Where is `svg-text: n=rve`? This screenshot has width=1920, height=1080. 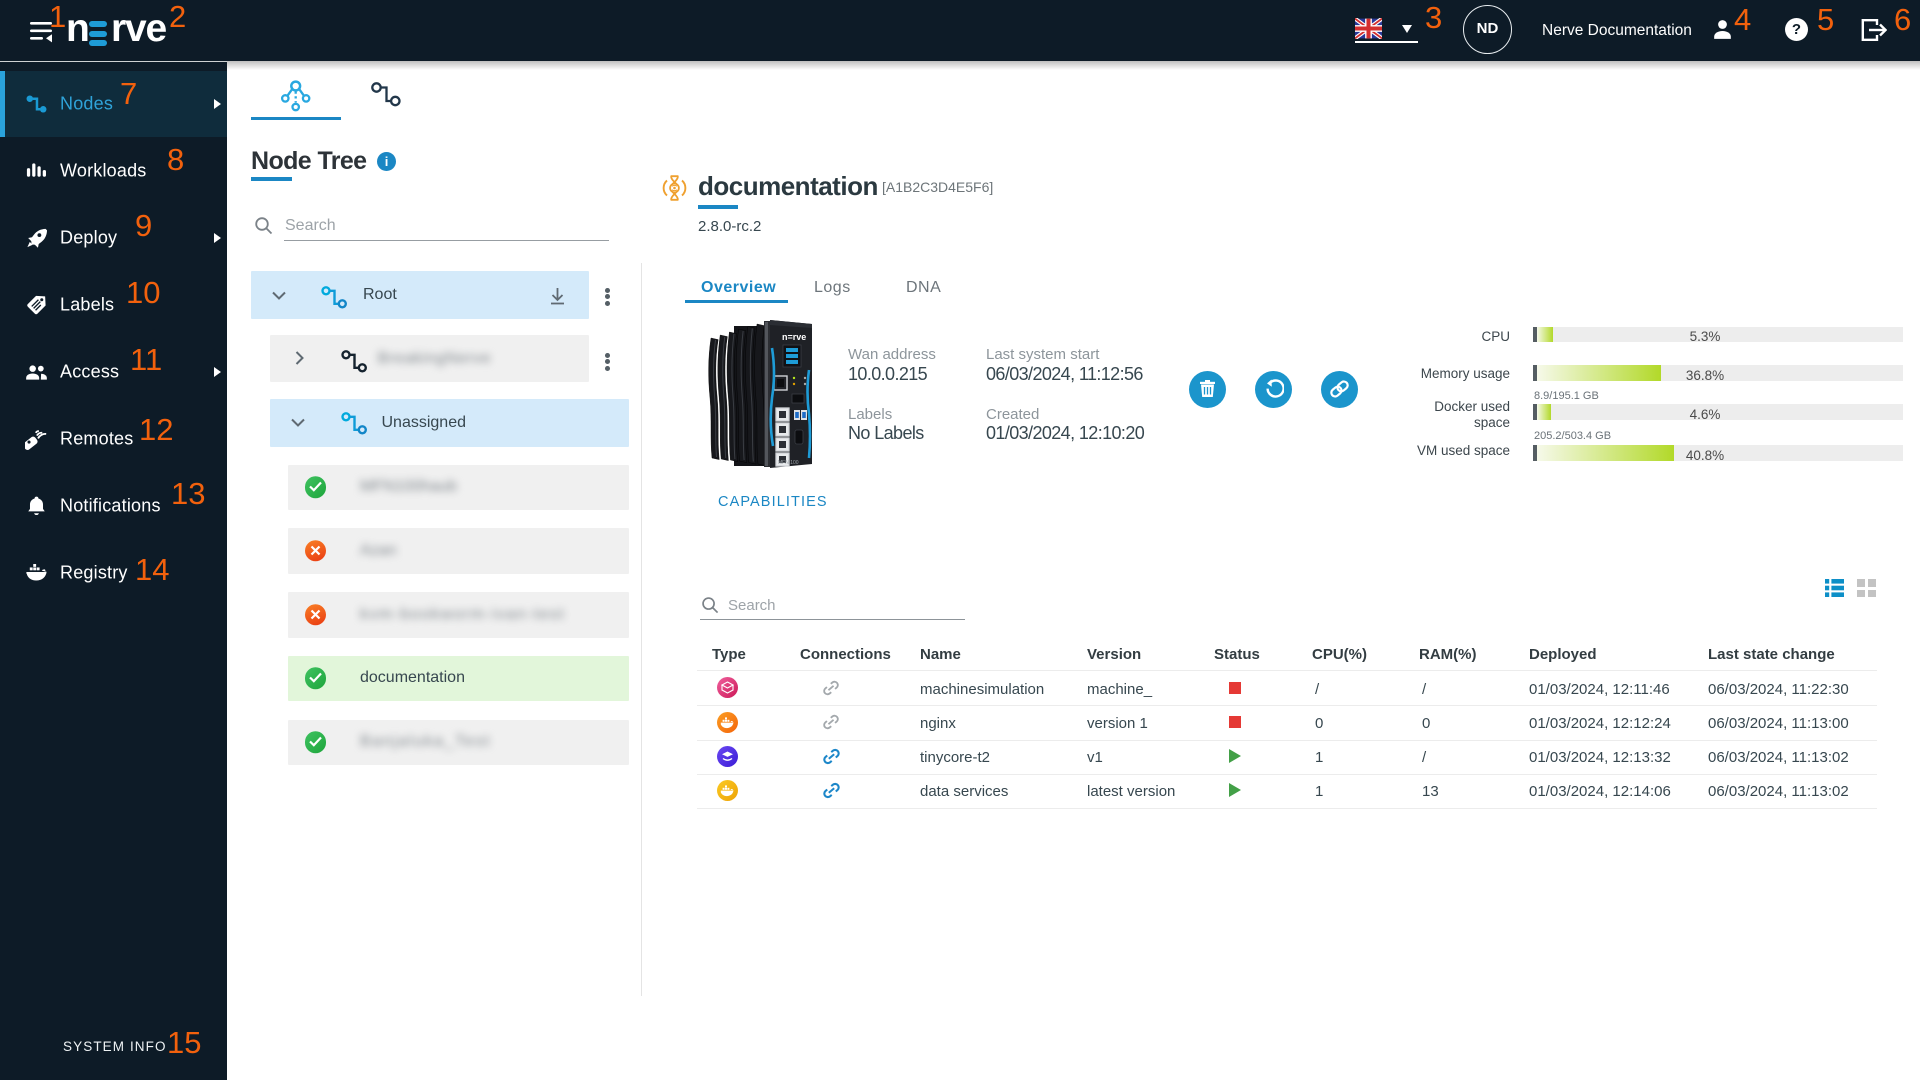
svg-text: n=rve is located at coordinates (794, 337).